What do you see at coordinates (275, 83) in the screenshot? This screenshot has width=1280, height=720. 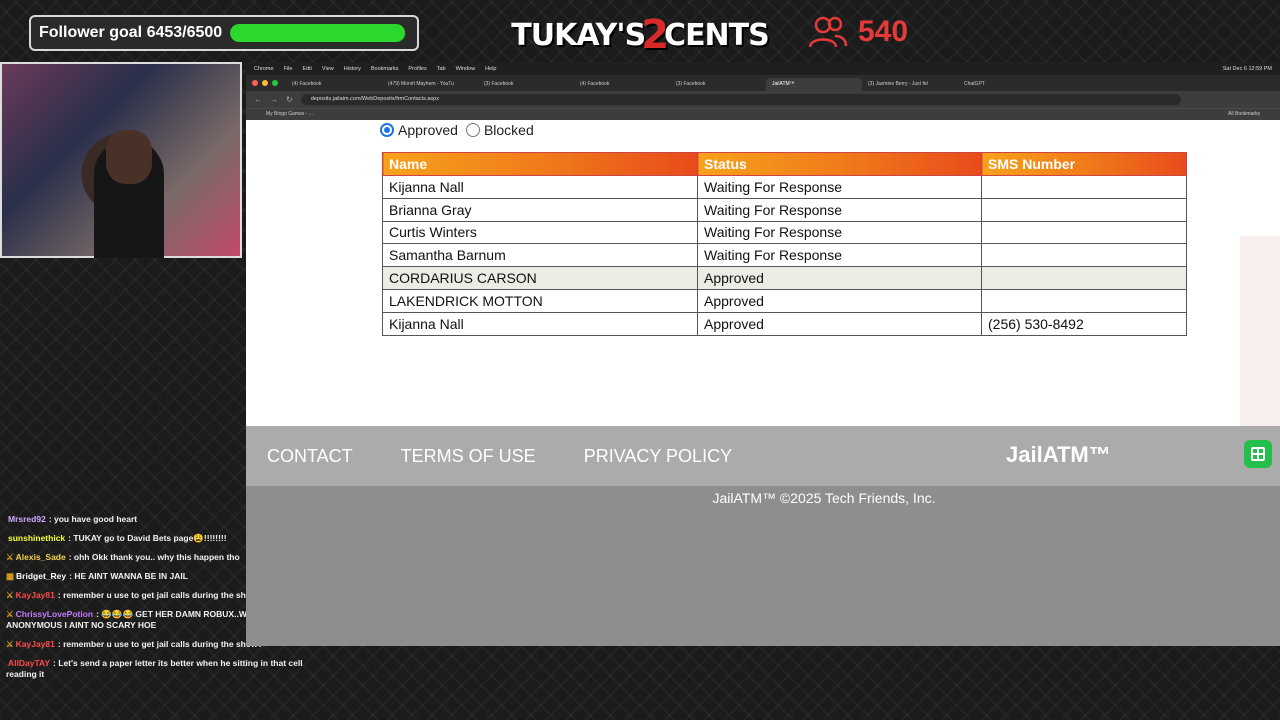 I see `maximize-window-button` at bounding box center [275, 83].